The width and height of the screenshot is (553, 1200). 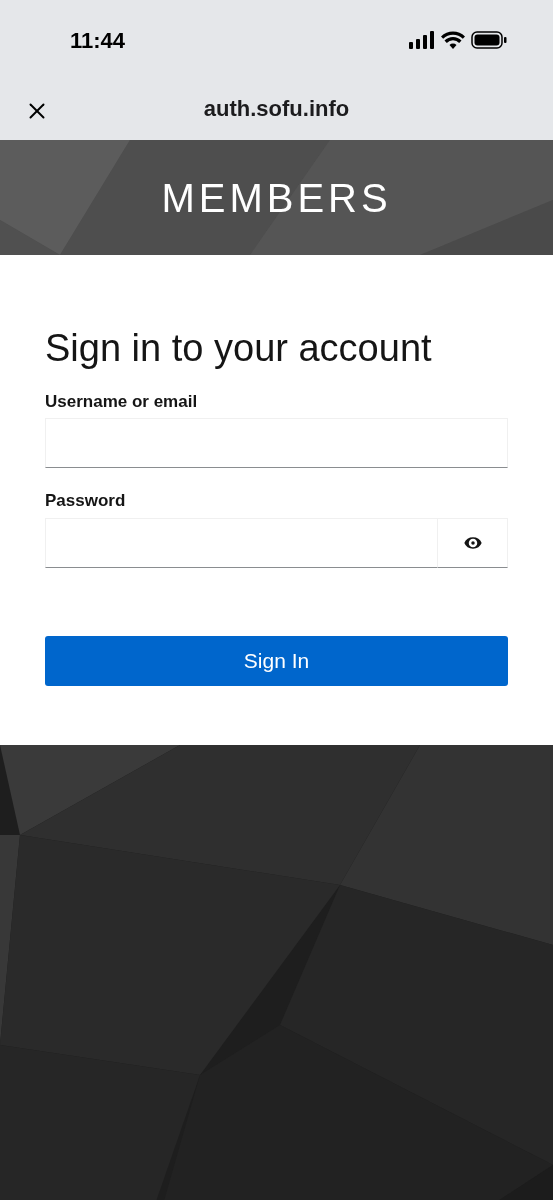 What do you see at coordinates (276, 660) in the screenshot?
I see `sign-in-button: Sign In` at bounding box center [276, 660].